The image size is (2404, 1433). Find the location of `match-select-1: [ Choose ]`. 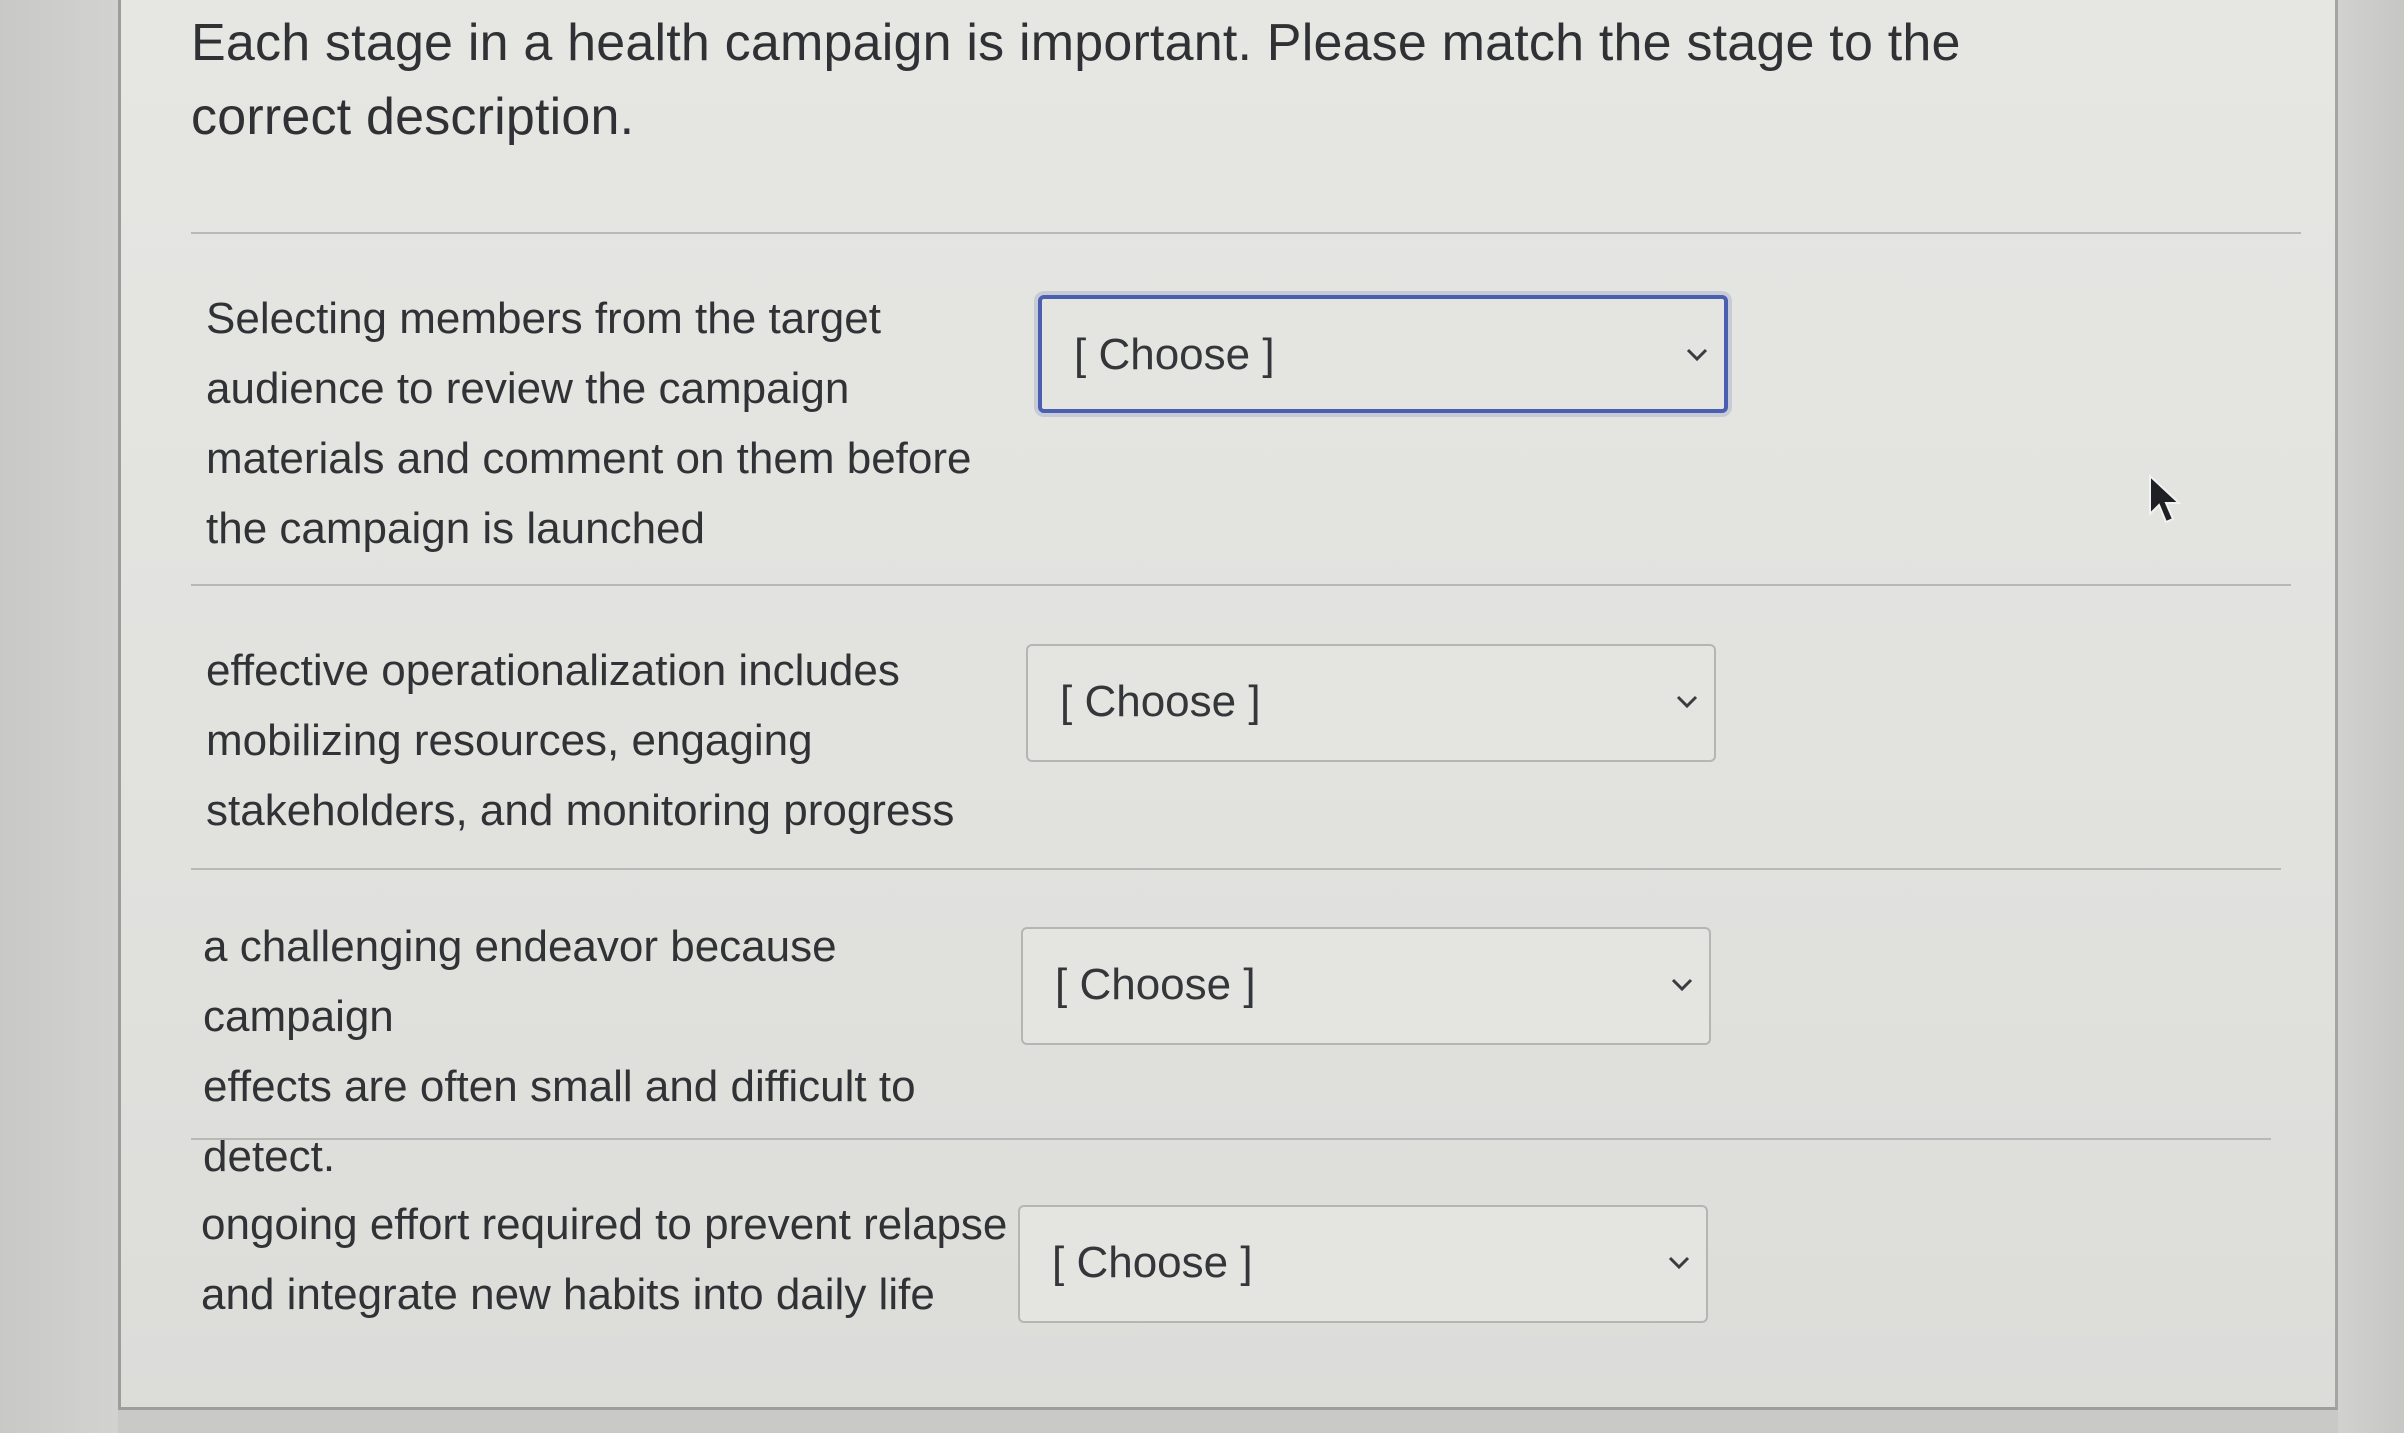

match-select-1: [ Choose ] is located at coordinates (1383, 354).